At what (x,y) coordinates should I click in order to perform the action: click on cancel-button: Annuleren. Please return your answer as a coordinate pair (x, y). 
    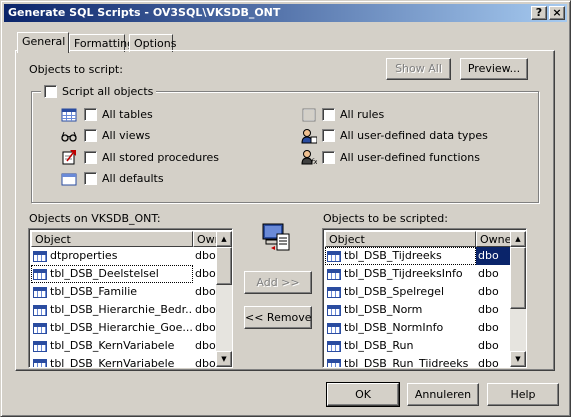
    Looking at the image, I should click on (443, 394).